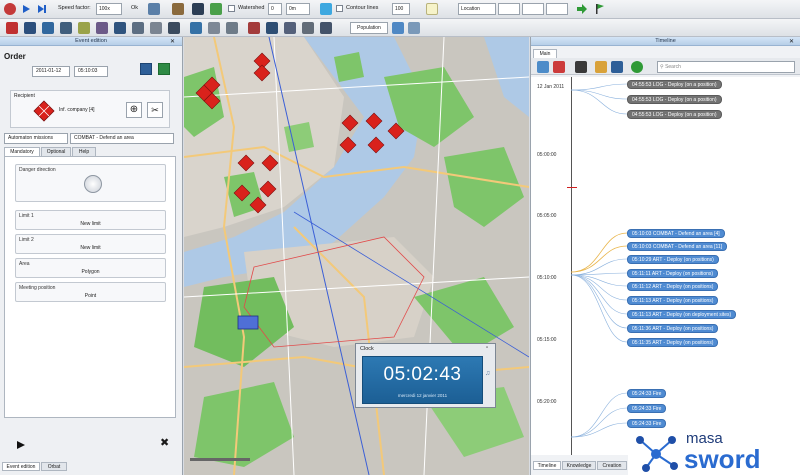 The width and height of the screenshot is (800, 475). What do you see at coordinates (109, 9) in the screenshot?
I see `speed-factor-input: 100x` at bounding box center [109, 9].